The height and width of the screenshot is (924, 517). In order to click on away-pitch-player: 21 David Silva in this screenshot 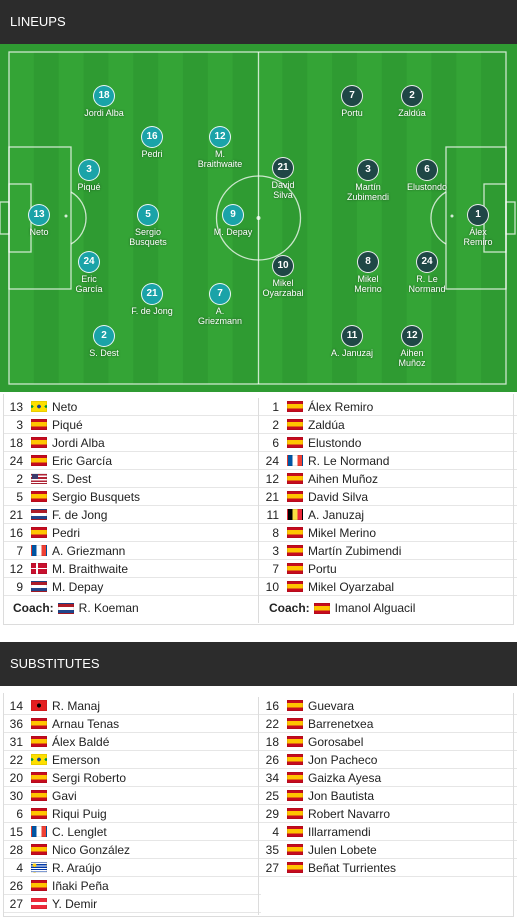, I will do `click(283, 178)`.